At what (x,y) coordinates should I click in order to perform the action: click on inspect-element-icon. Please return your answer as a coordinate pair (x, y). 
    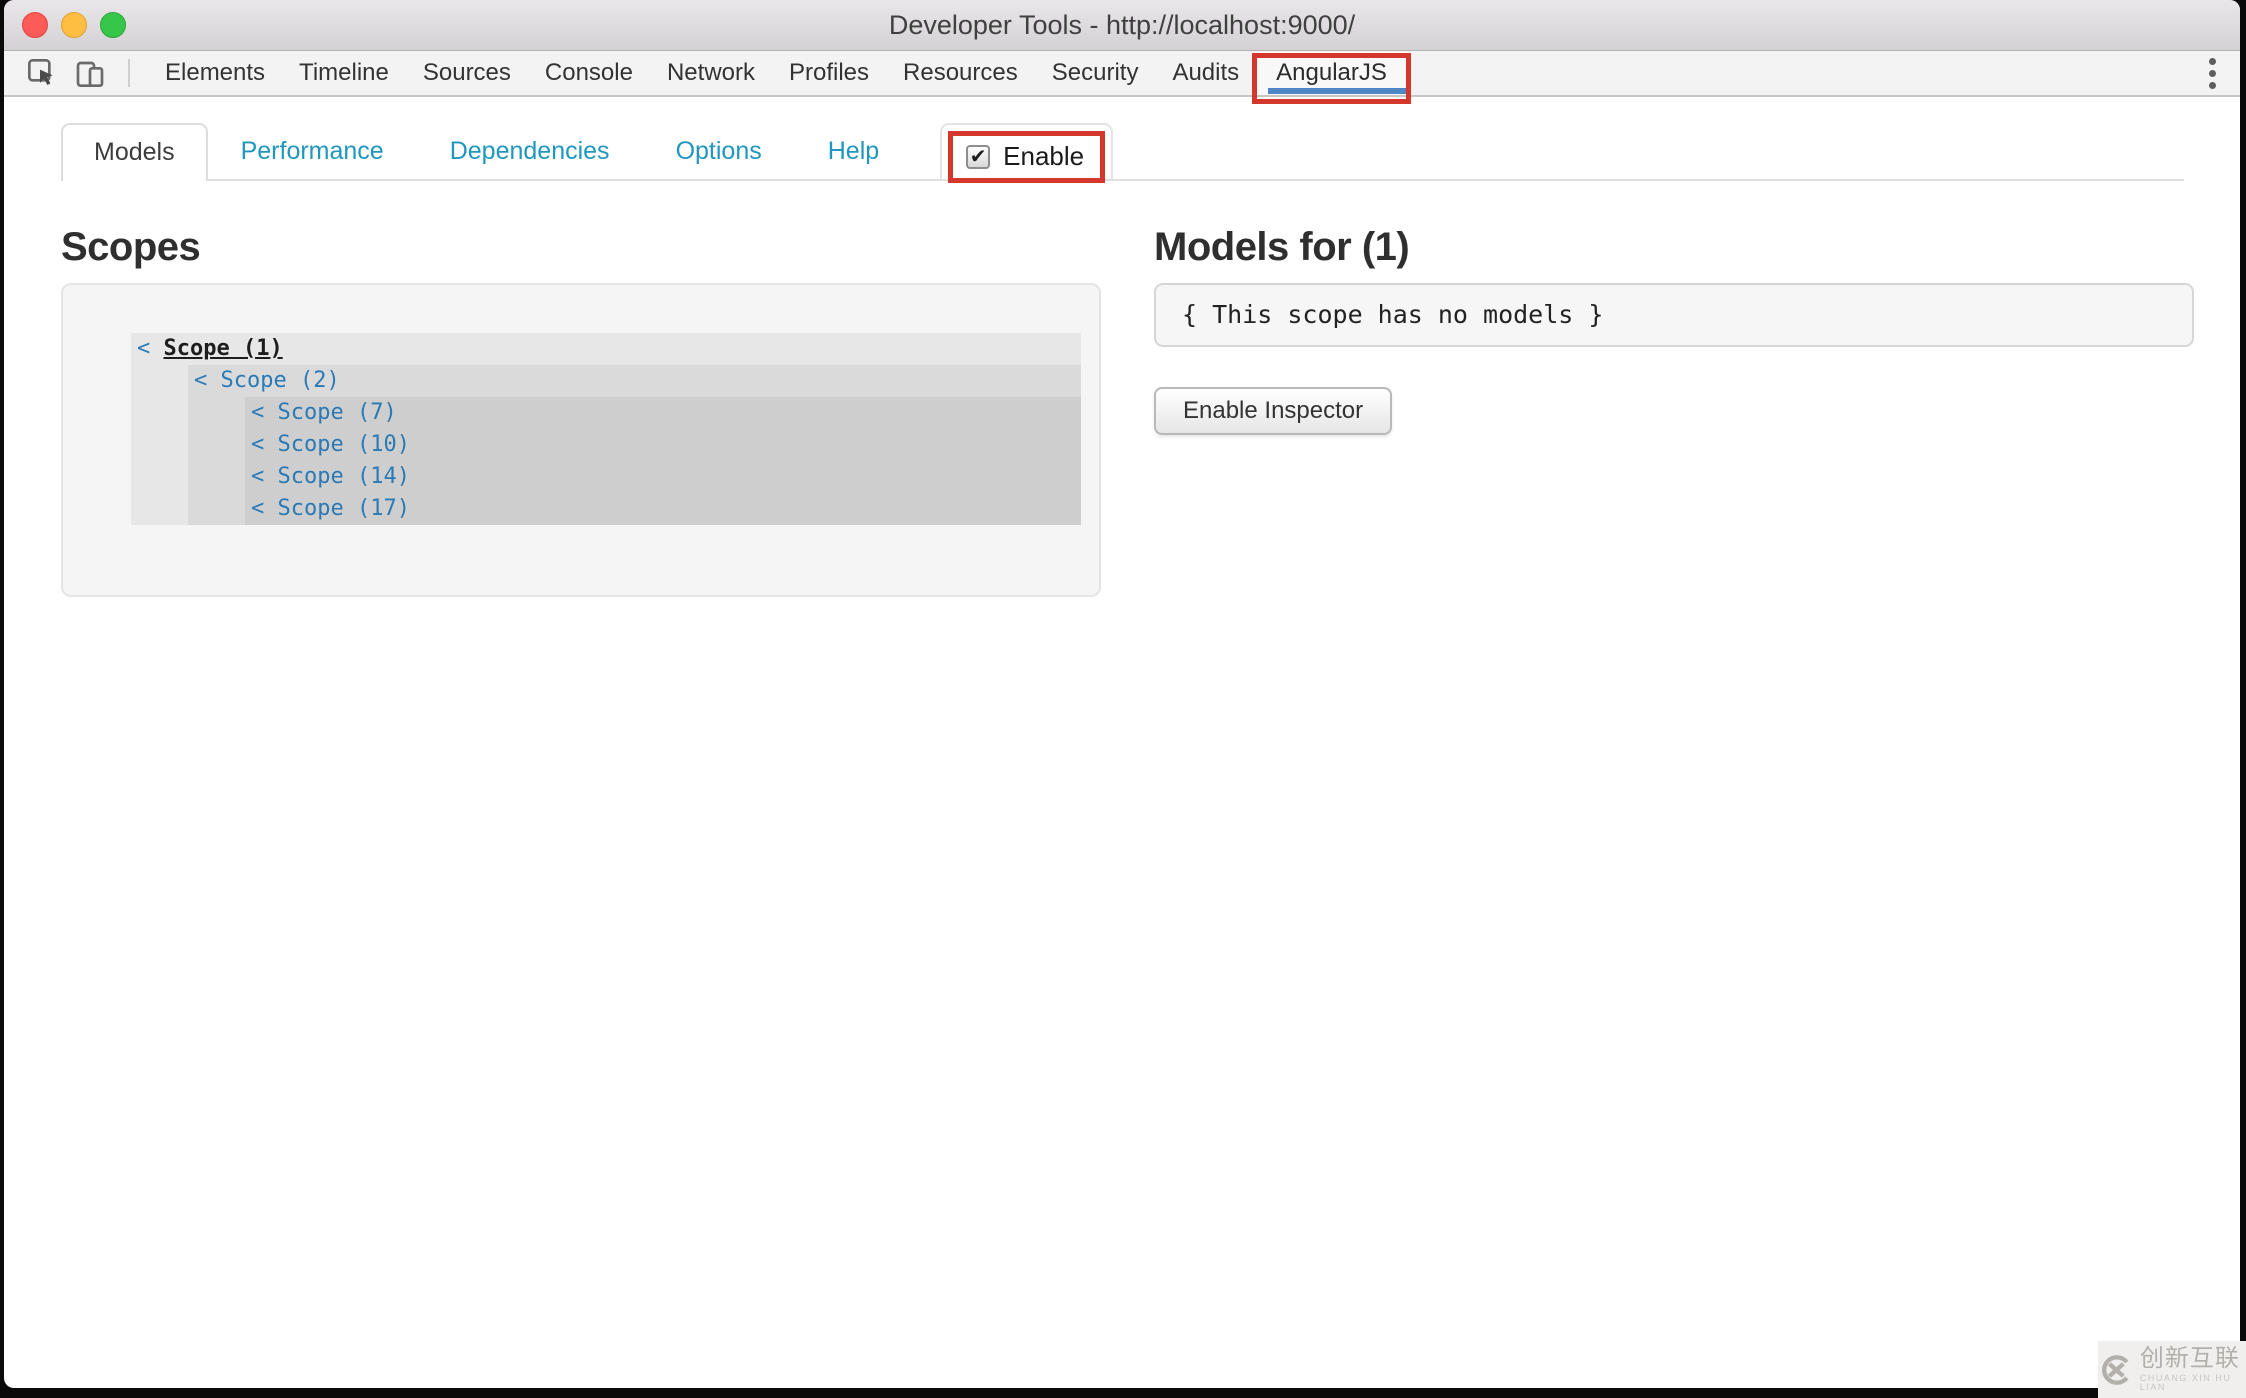
    Looking at the image, I should click on (42, 73).